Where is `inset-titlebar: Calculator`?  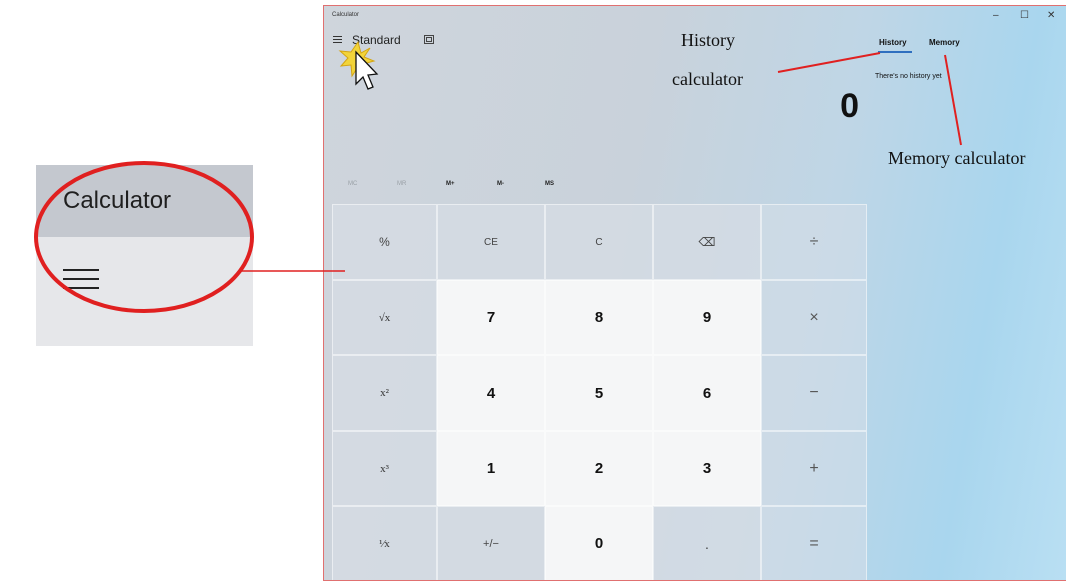 inset-titlebar: Calculator is located at coordinates (144, 201).